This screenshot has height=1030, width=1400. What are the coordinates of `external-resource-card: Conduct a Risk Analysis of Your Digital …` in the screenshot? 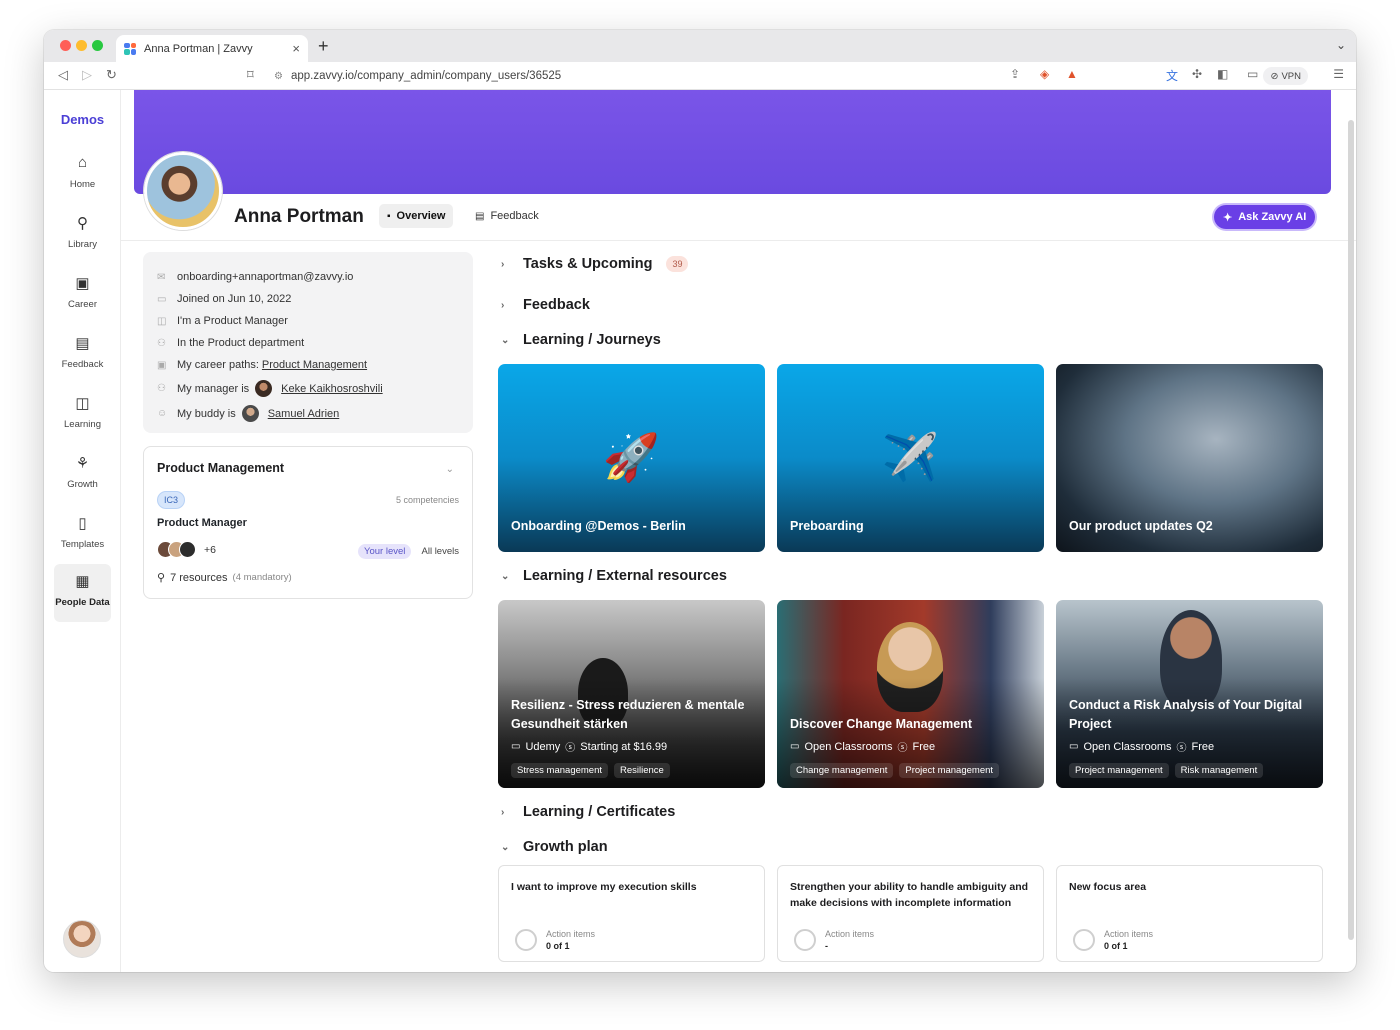 It's located at (1189, 694).